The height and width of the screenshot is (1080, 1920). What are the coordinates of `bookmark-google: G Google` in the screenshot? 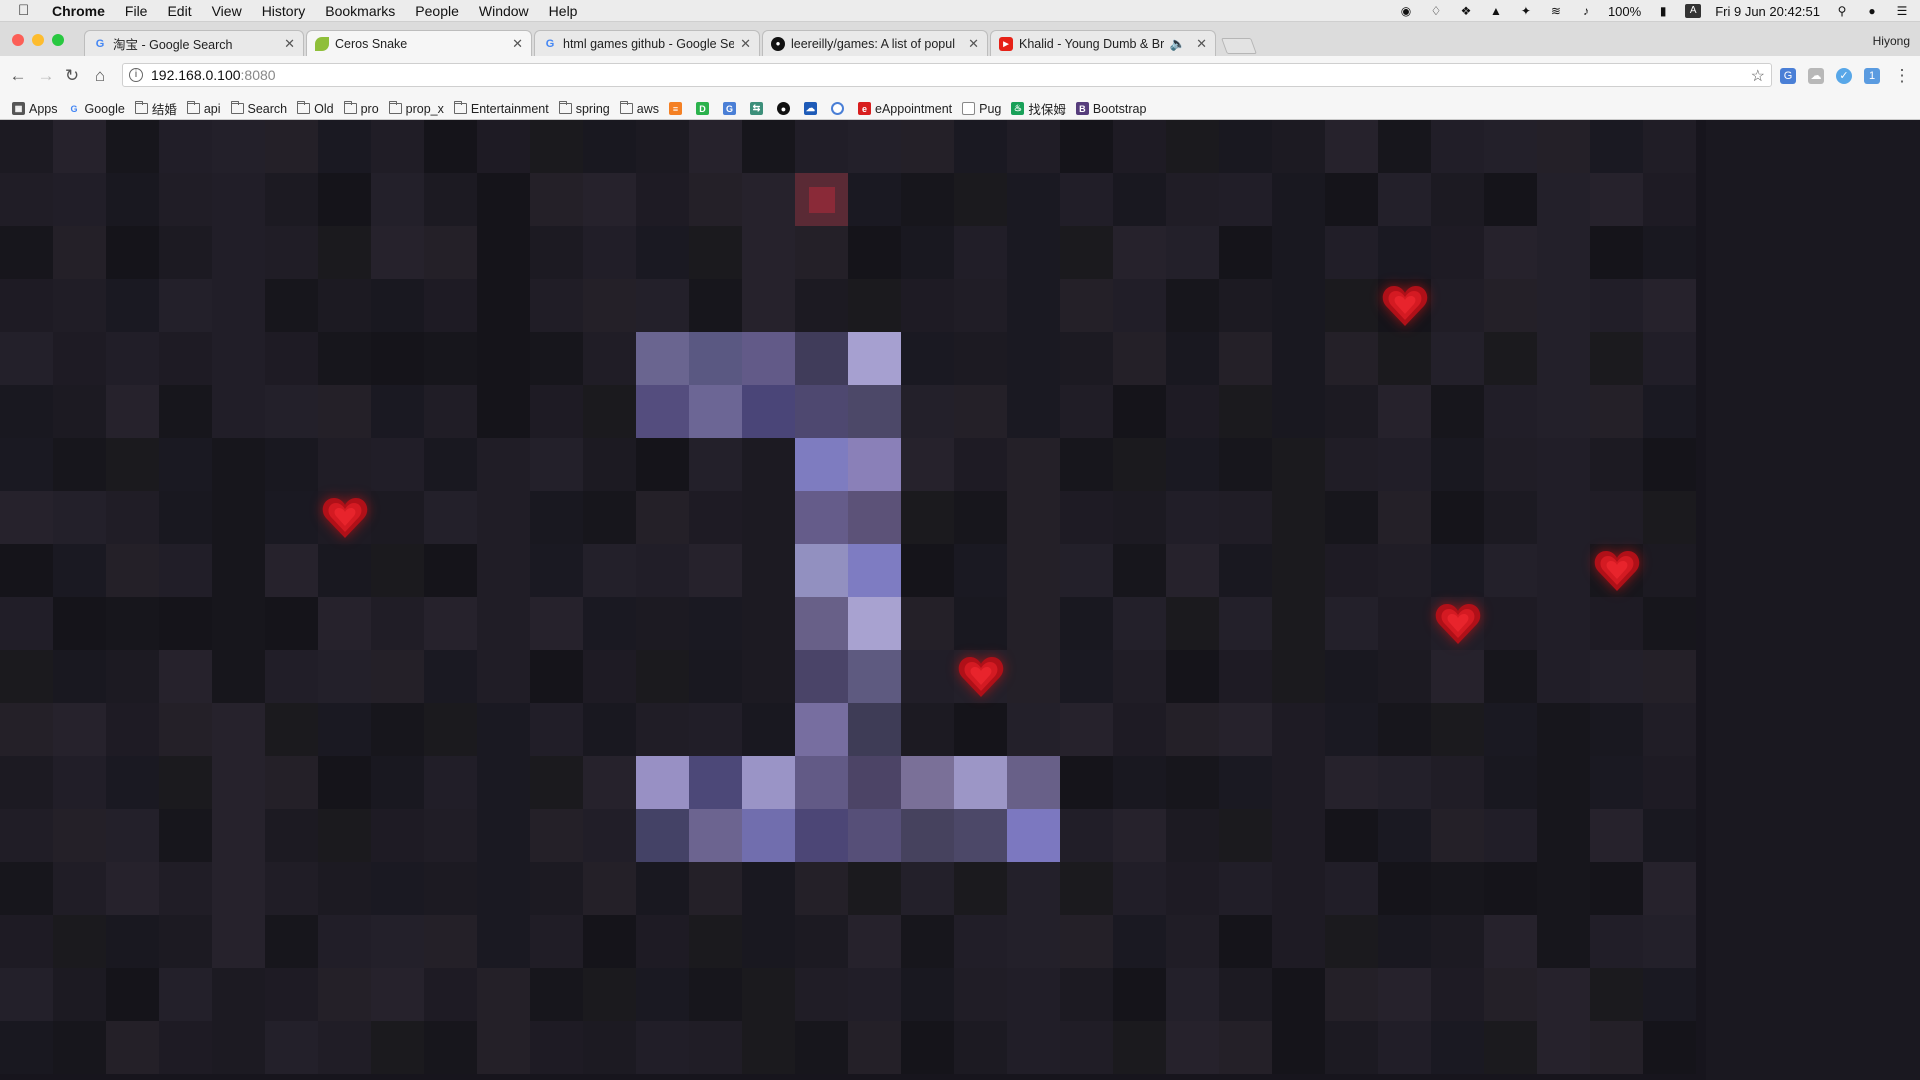 It's located at (96, 109).